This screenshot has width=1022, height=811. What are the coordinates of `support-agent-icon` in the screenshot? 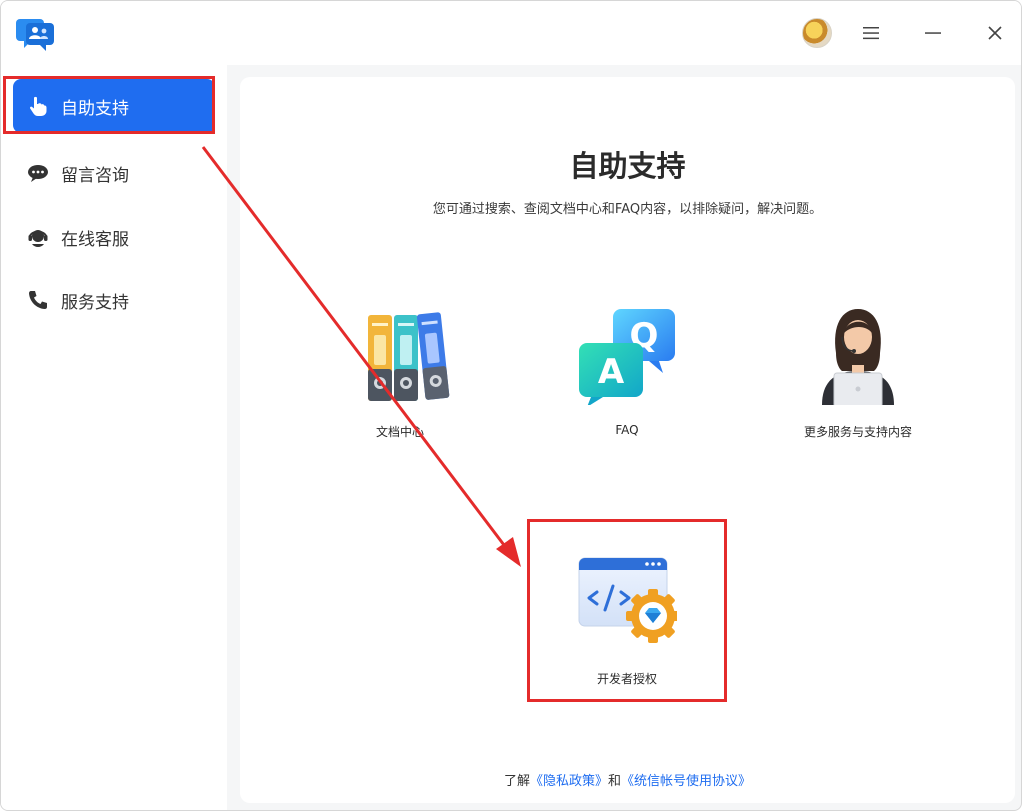 It's located at (858, 357).